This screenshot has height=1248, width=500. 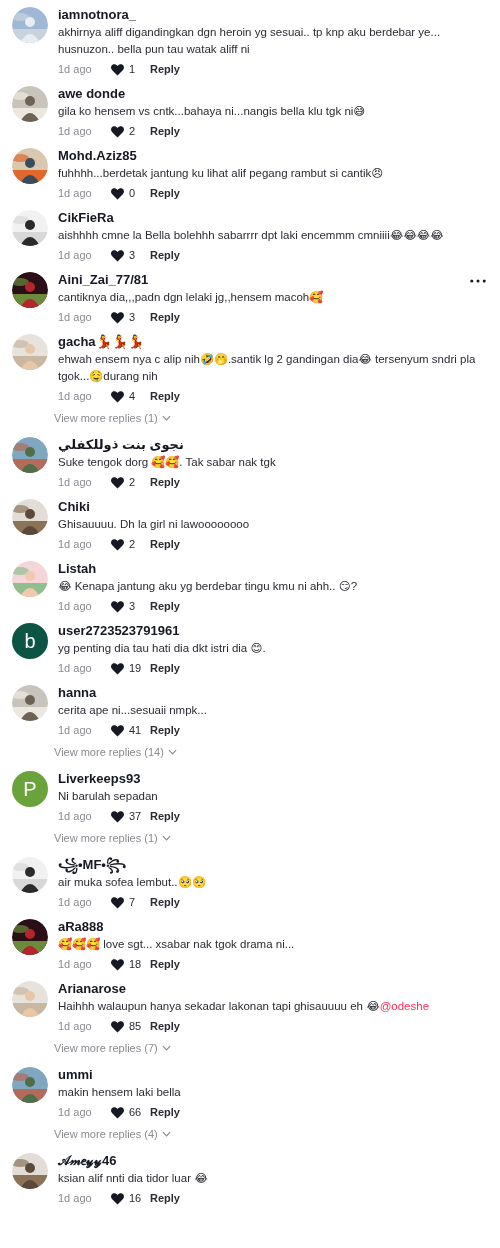 What do you see at coordinates (119, 630) in the screenshot?
I see `username: user2723523791961` at bounding box center [119, 630].